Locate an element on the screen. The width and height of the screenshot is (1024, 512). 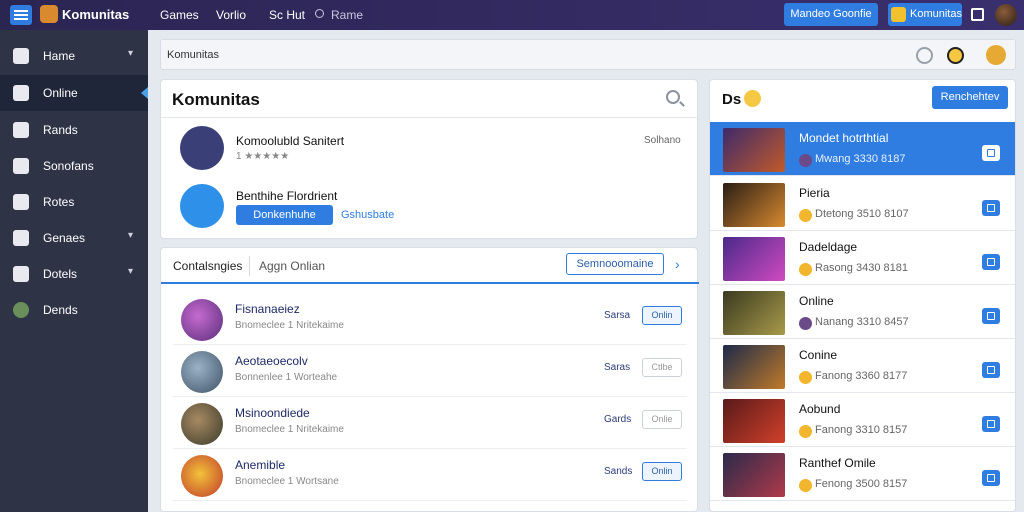
game-meta: Mwang 3330 8187 is located at coordinates (860, 159).